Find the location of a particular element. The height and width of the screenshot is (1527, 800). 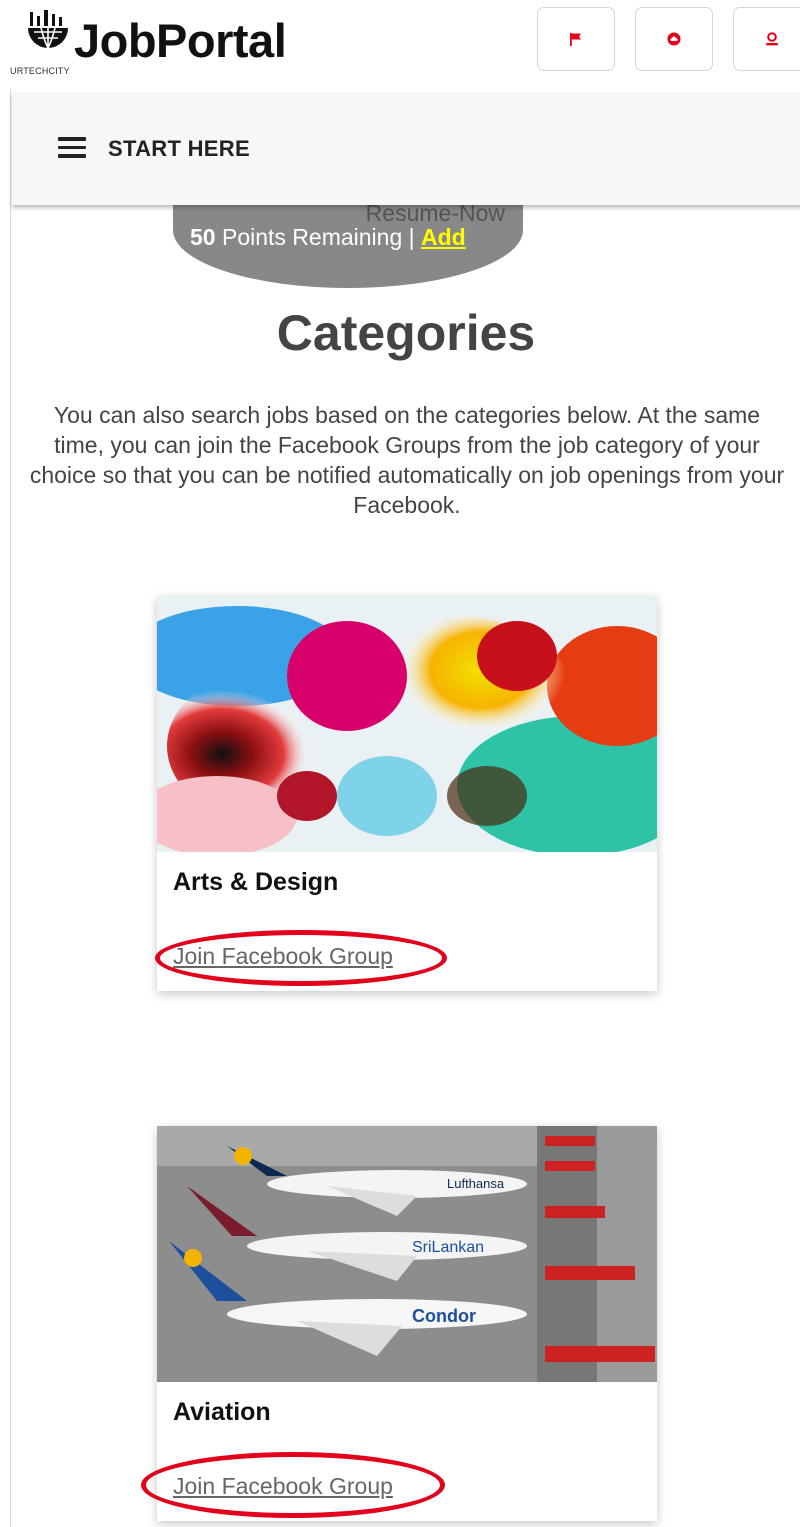

svg-text: Condor is located at coordinates (444, 1316).